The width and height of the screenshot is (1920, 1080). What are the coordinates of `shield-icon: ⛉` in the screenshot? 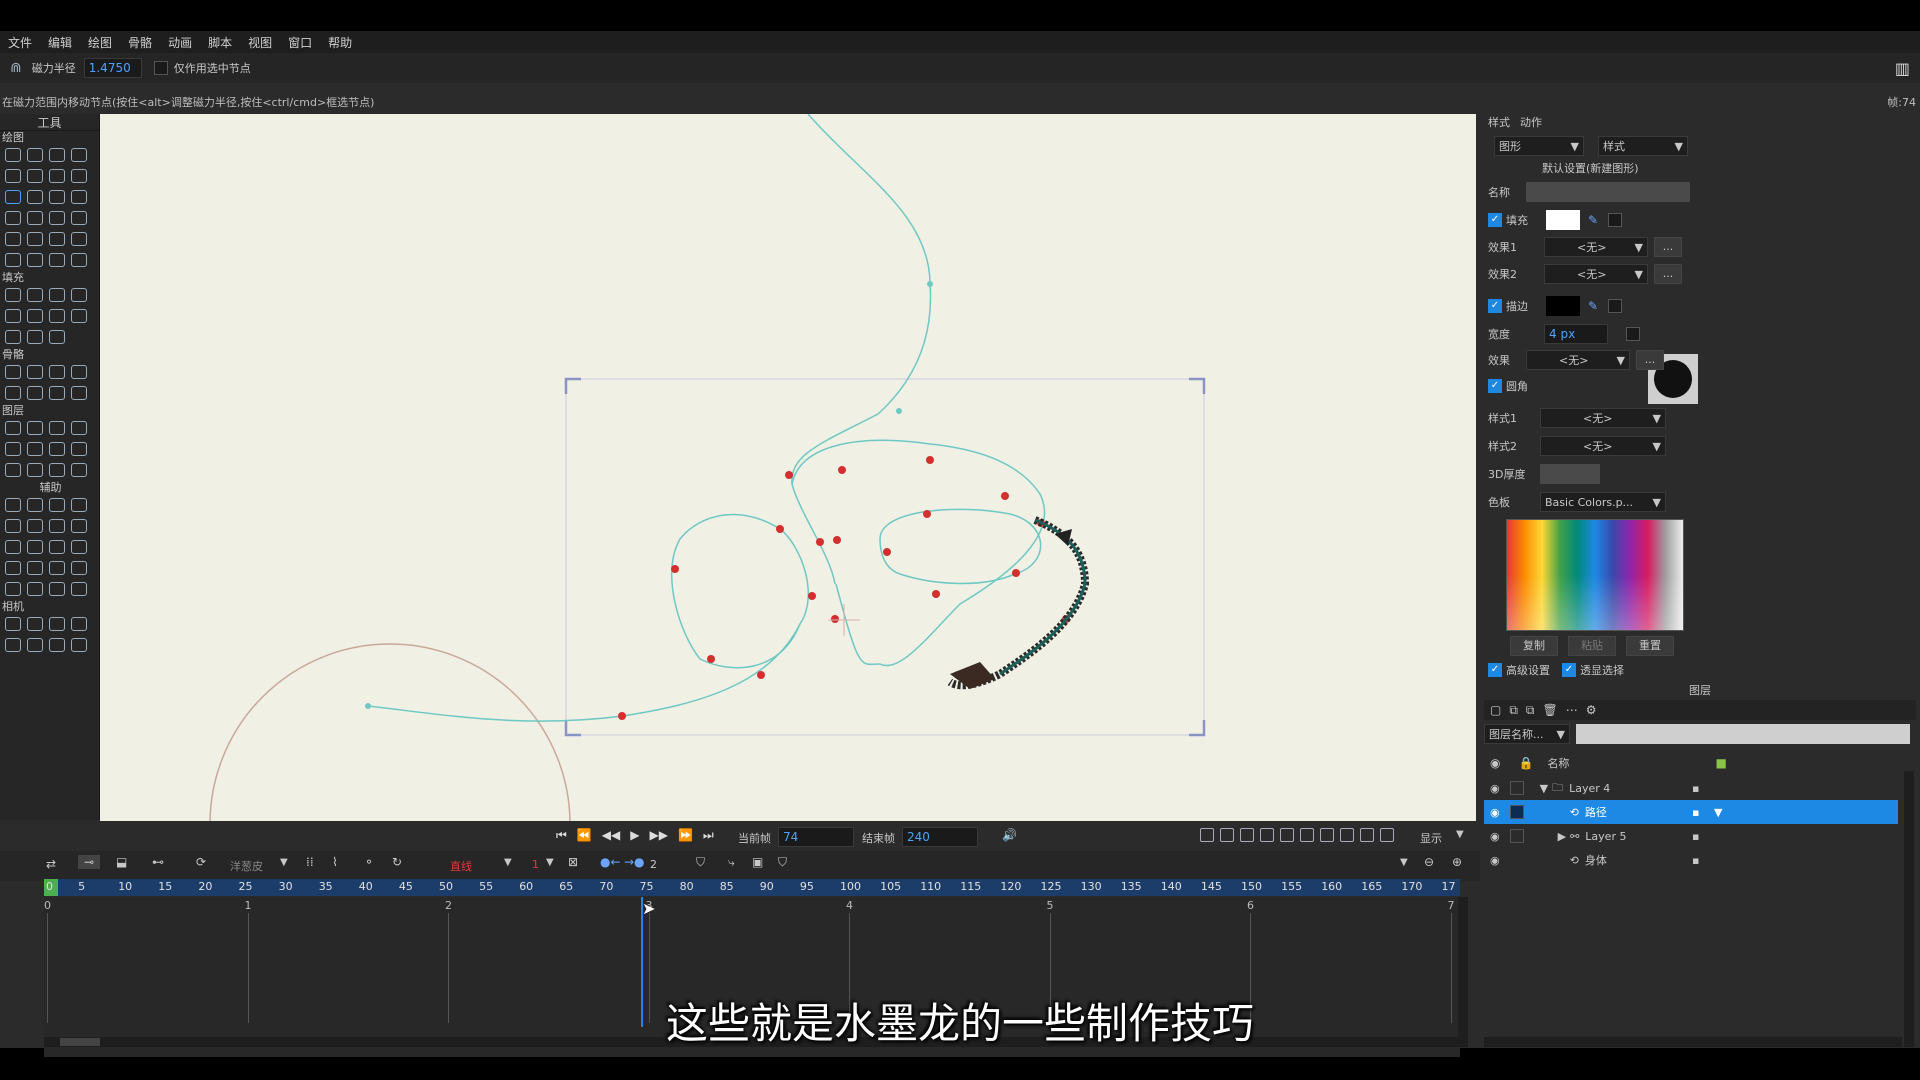 It's located at (700, 862).